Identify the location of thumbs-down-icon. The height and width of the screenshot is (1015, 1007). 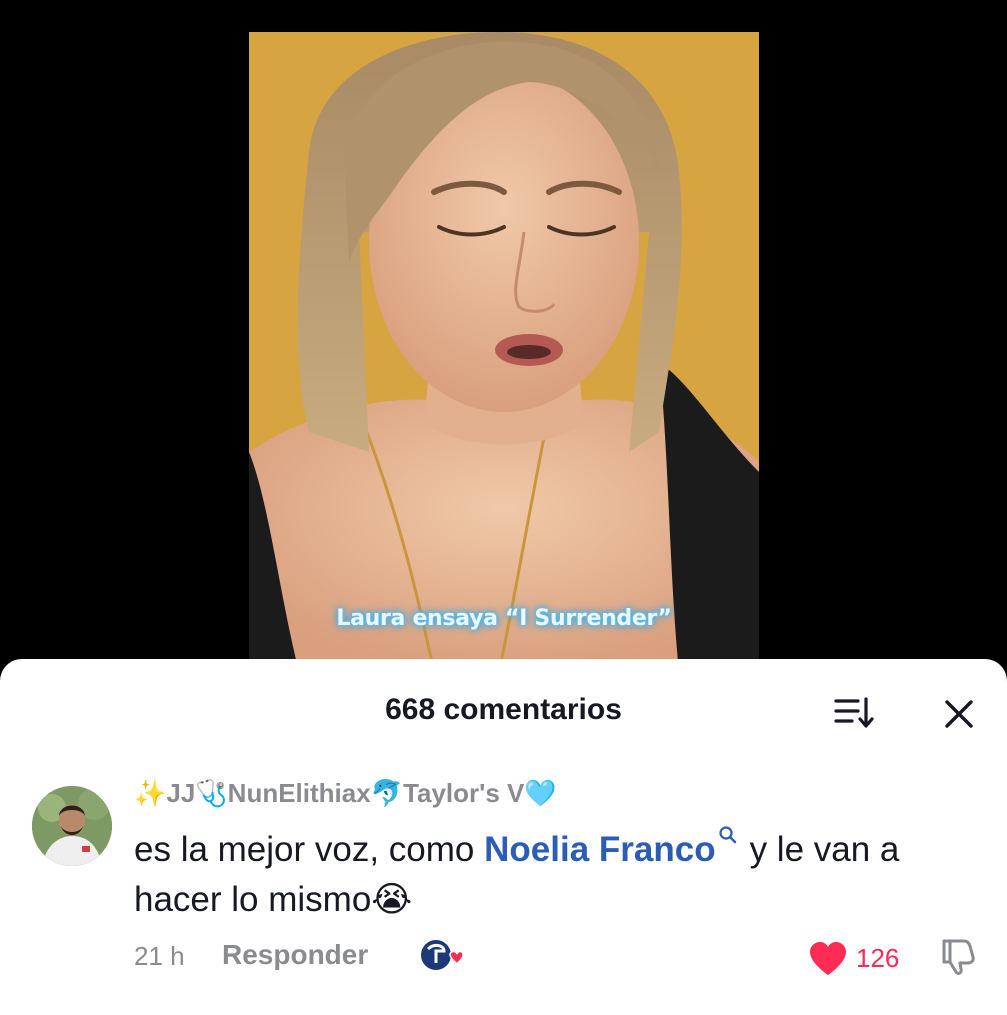
(958, 957).